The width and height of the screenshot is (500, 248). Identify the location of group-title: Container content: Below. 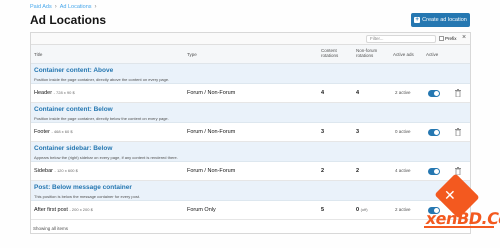
(73, 109).